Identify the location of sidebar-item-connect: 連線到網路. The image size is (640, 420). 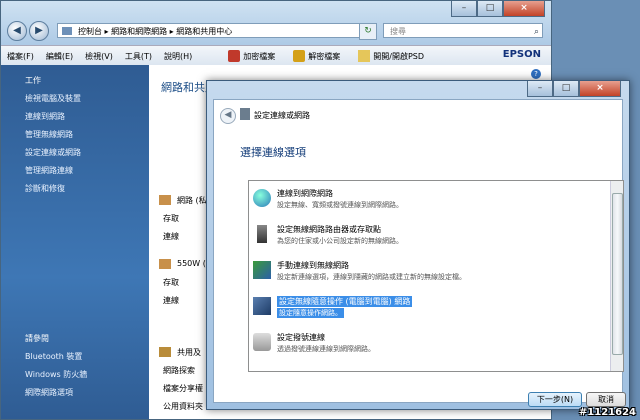
(45, 116).